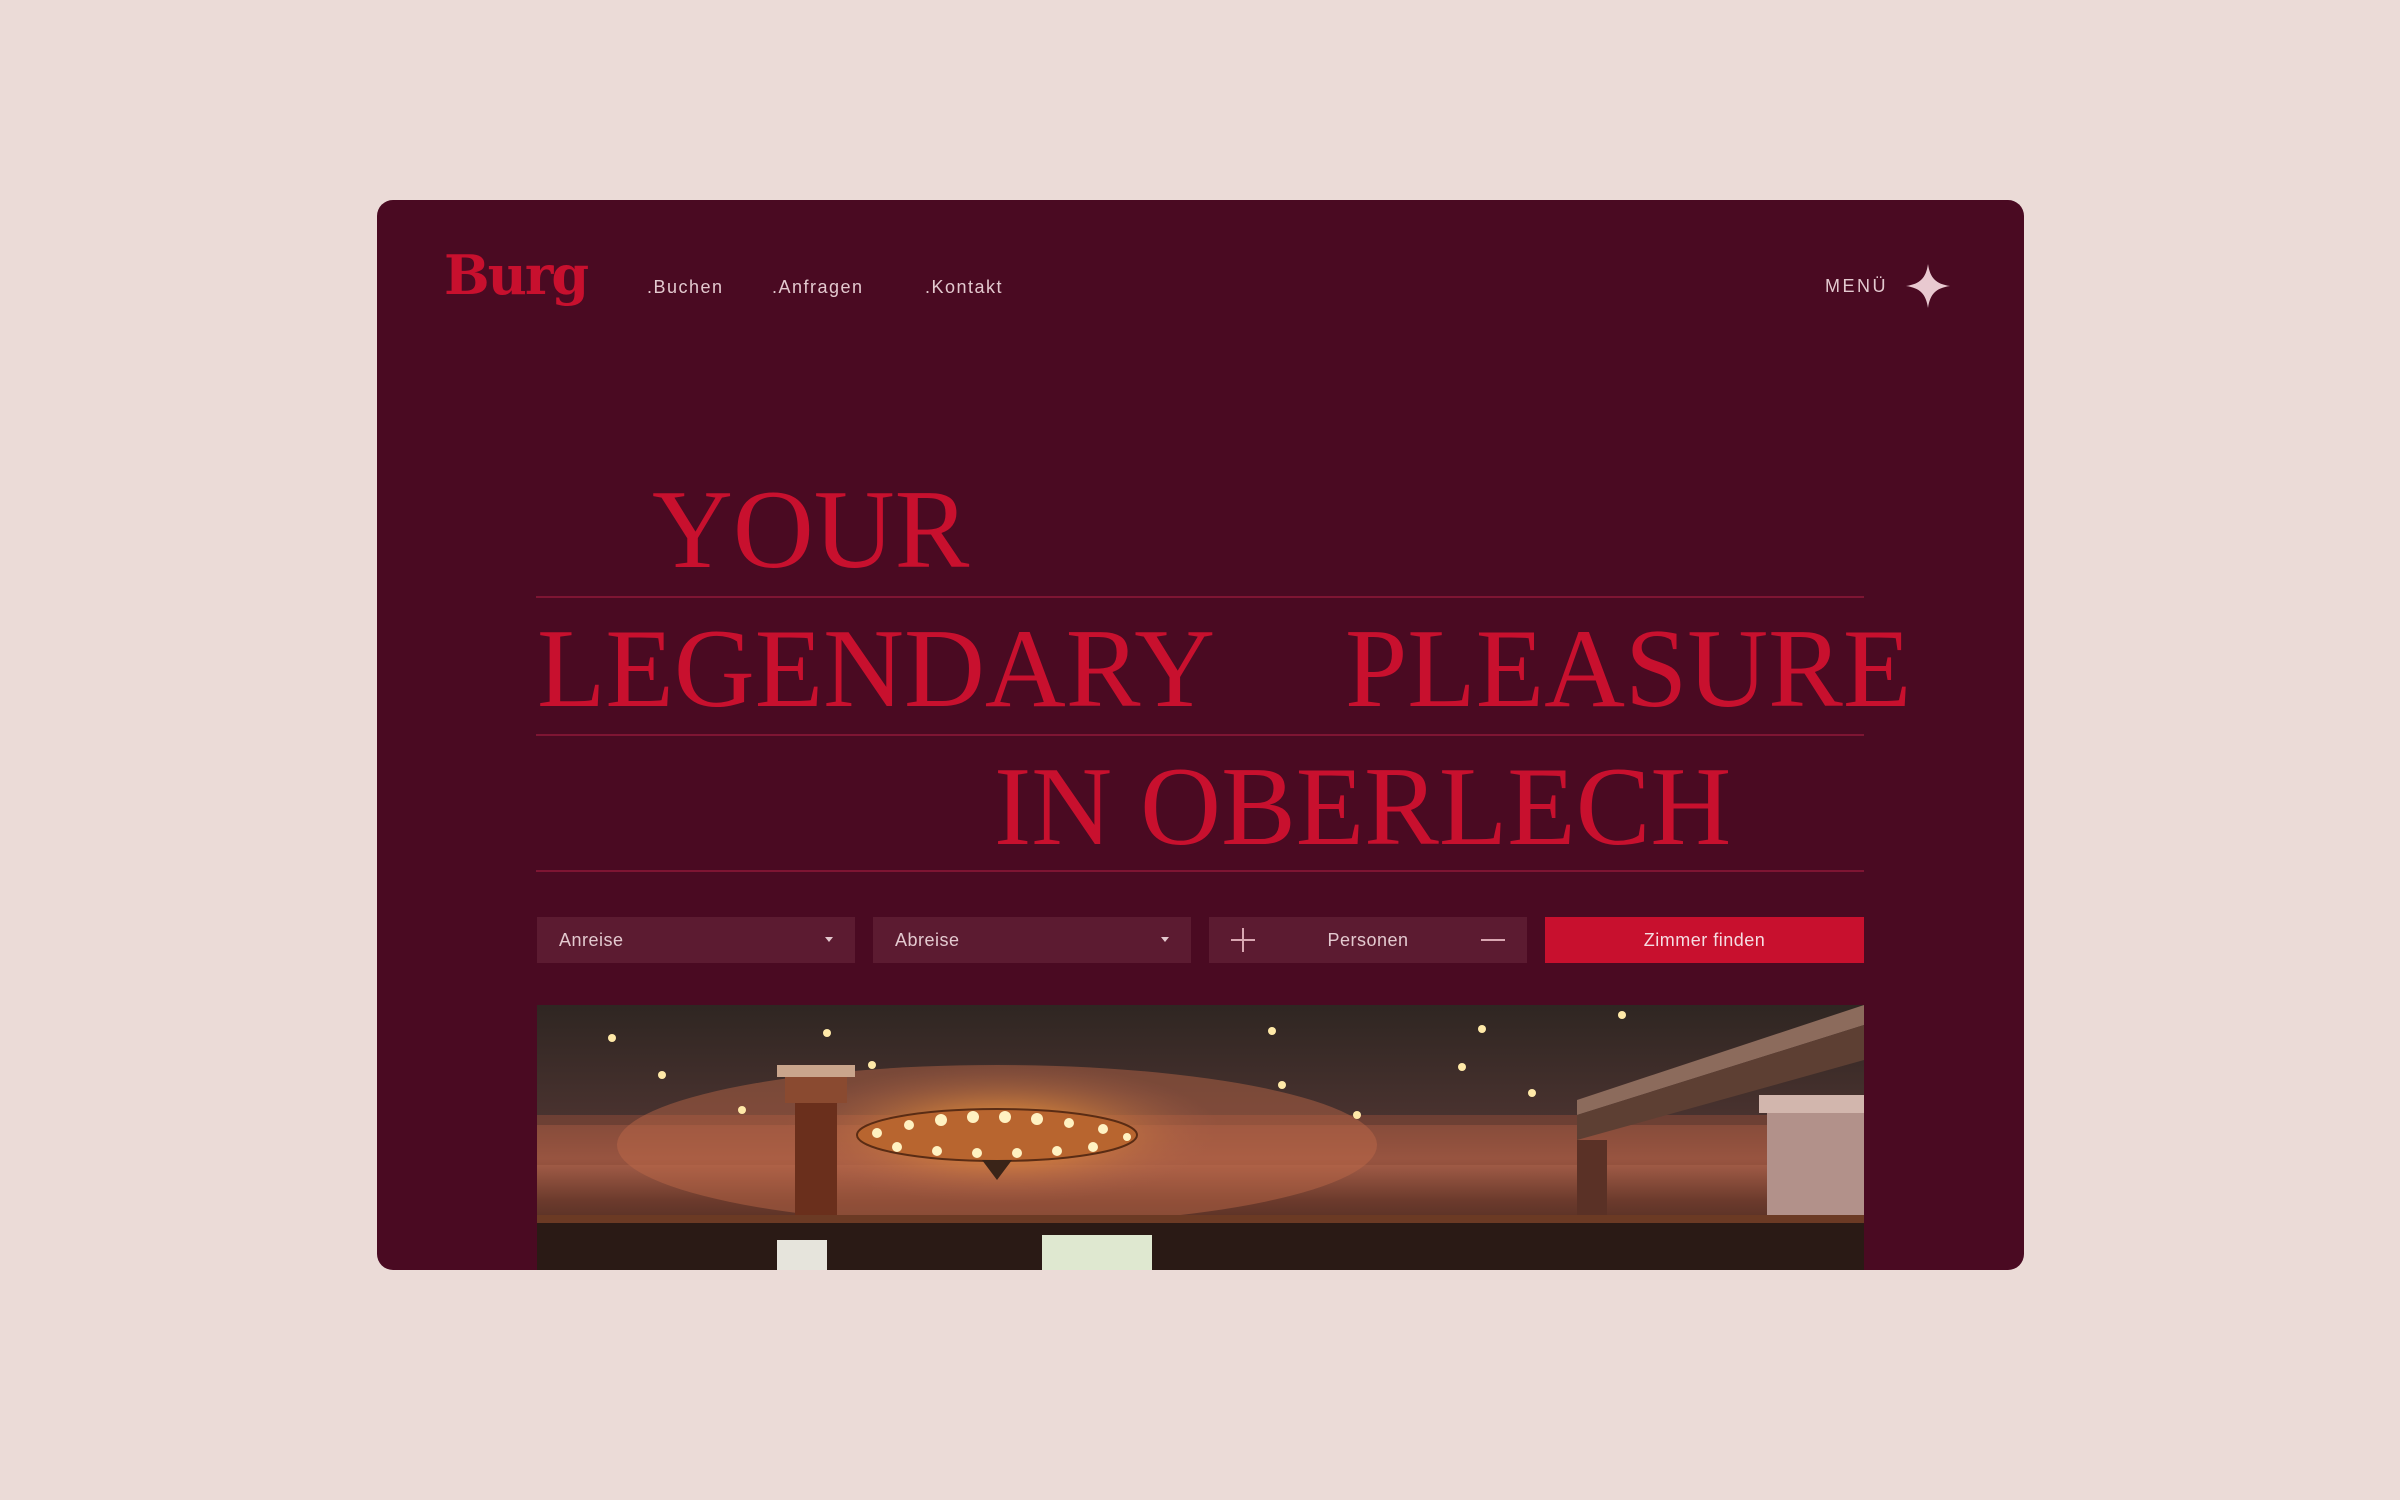 This screenshot has height=1500, width=2400. I want to click on nav-link-kontakt: .Kontakt, so click(964, 287).